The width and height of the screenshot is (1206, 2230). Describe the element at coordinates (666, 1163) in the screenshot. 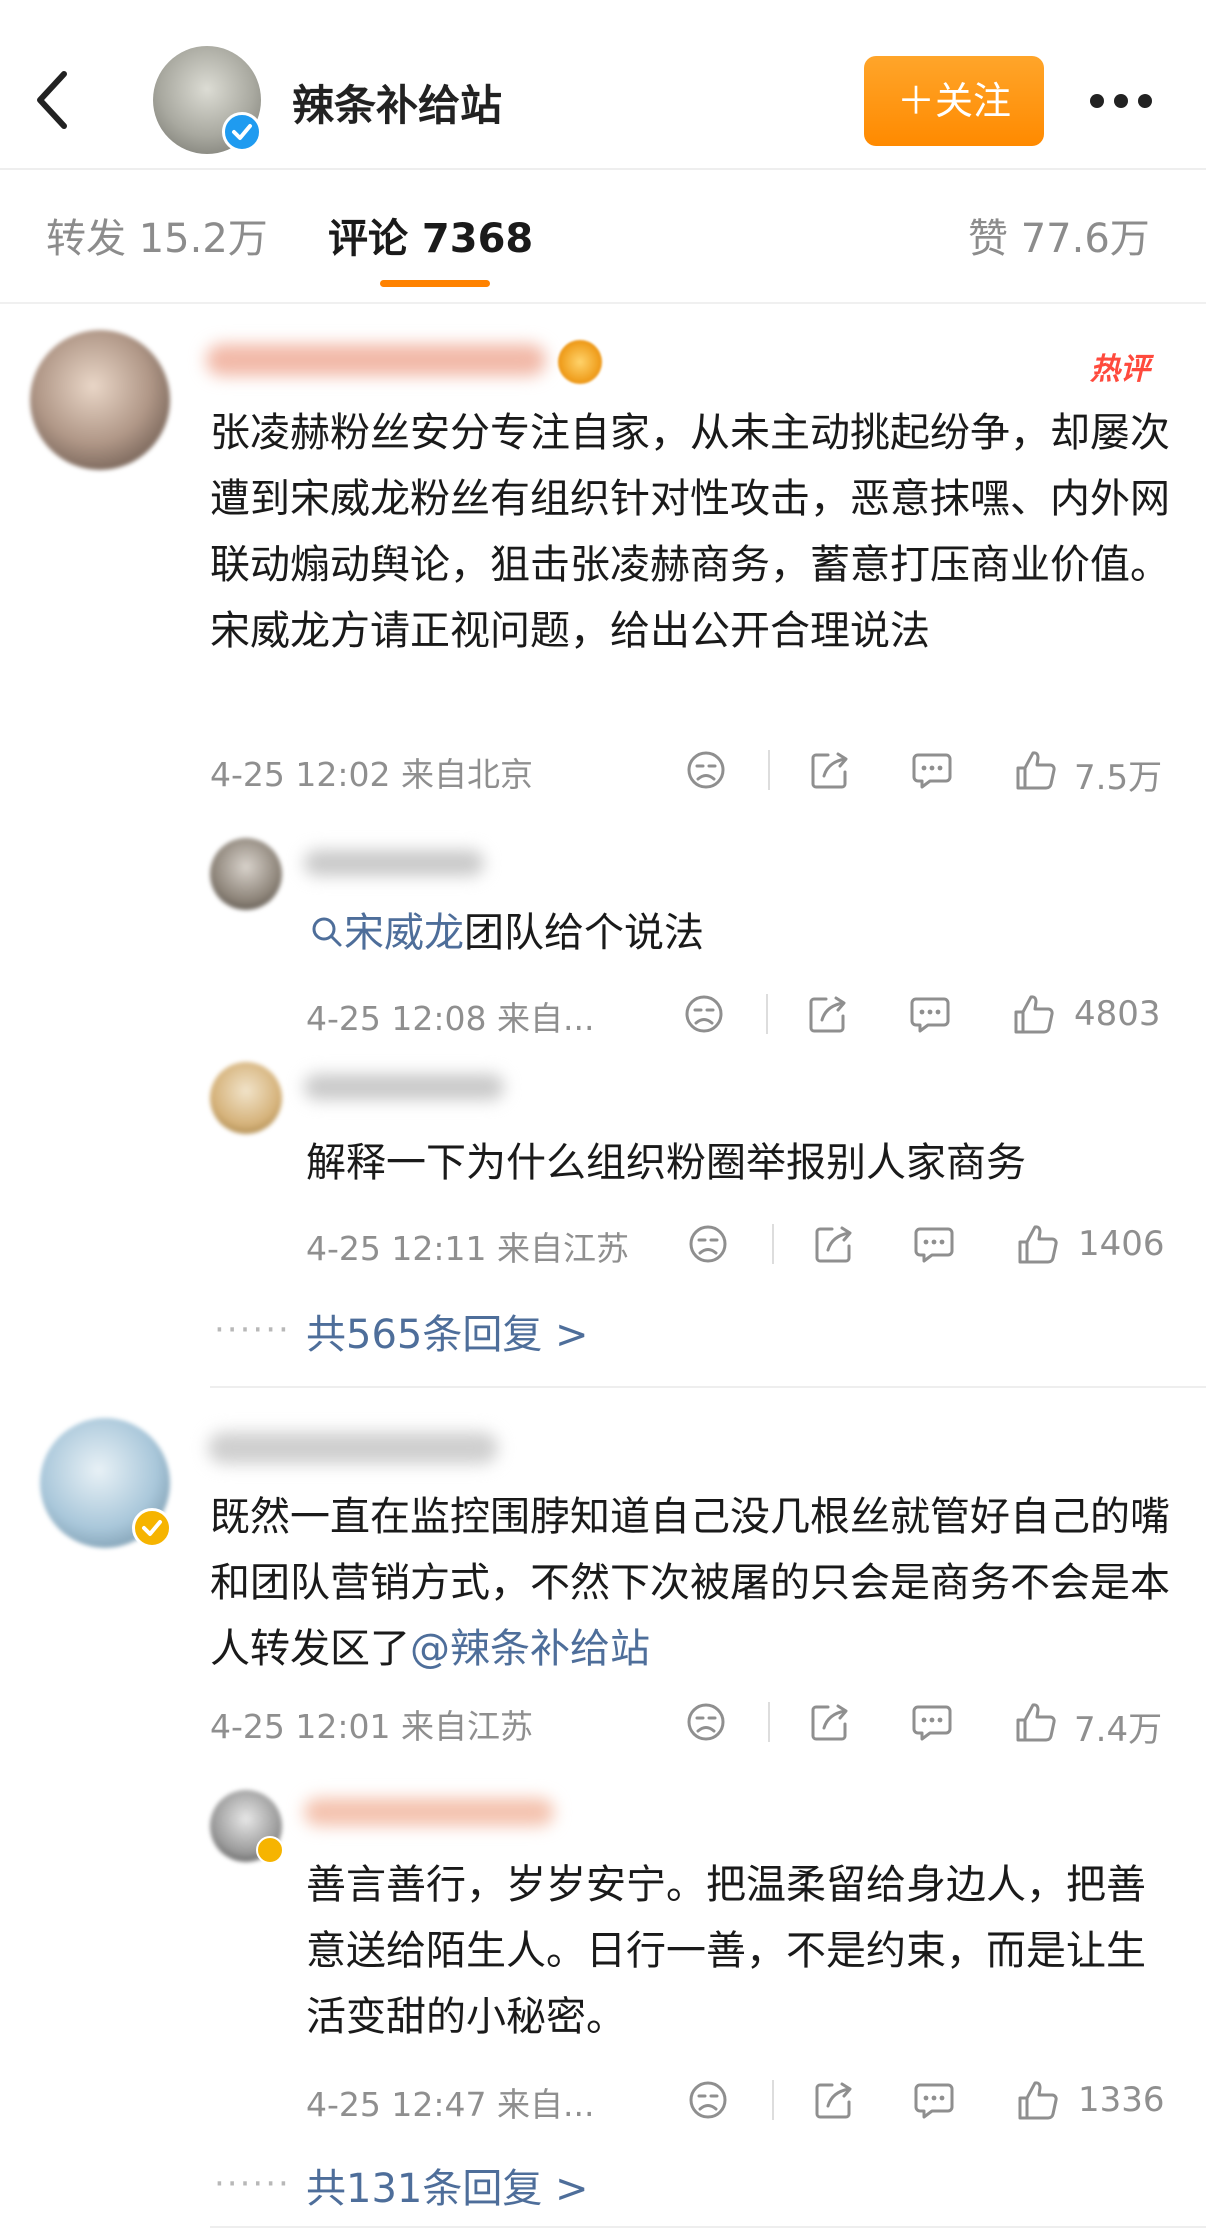

I see `reply-text: 解释一下为什么组织粉圈举报别人家商务` at that location.